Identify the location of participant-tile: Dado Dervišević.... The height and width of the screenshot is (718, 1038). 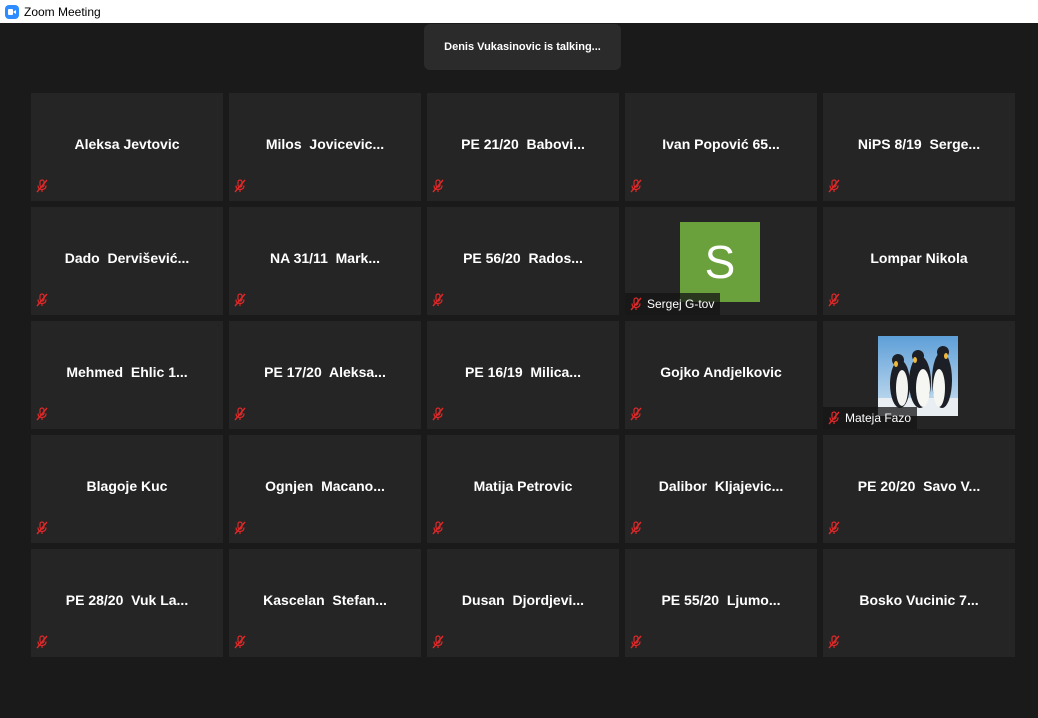
(127, 261).